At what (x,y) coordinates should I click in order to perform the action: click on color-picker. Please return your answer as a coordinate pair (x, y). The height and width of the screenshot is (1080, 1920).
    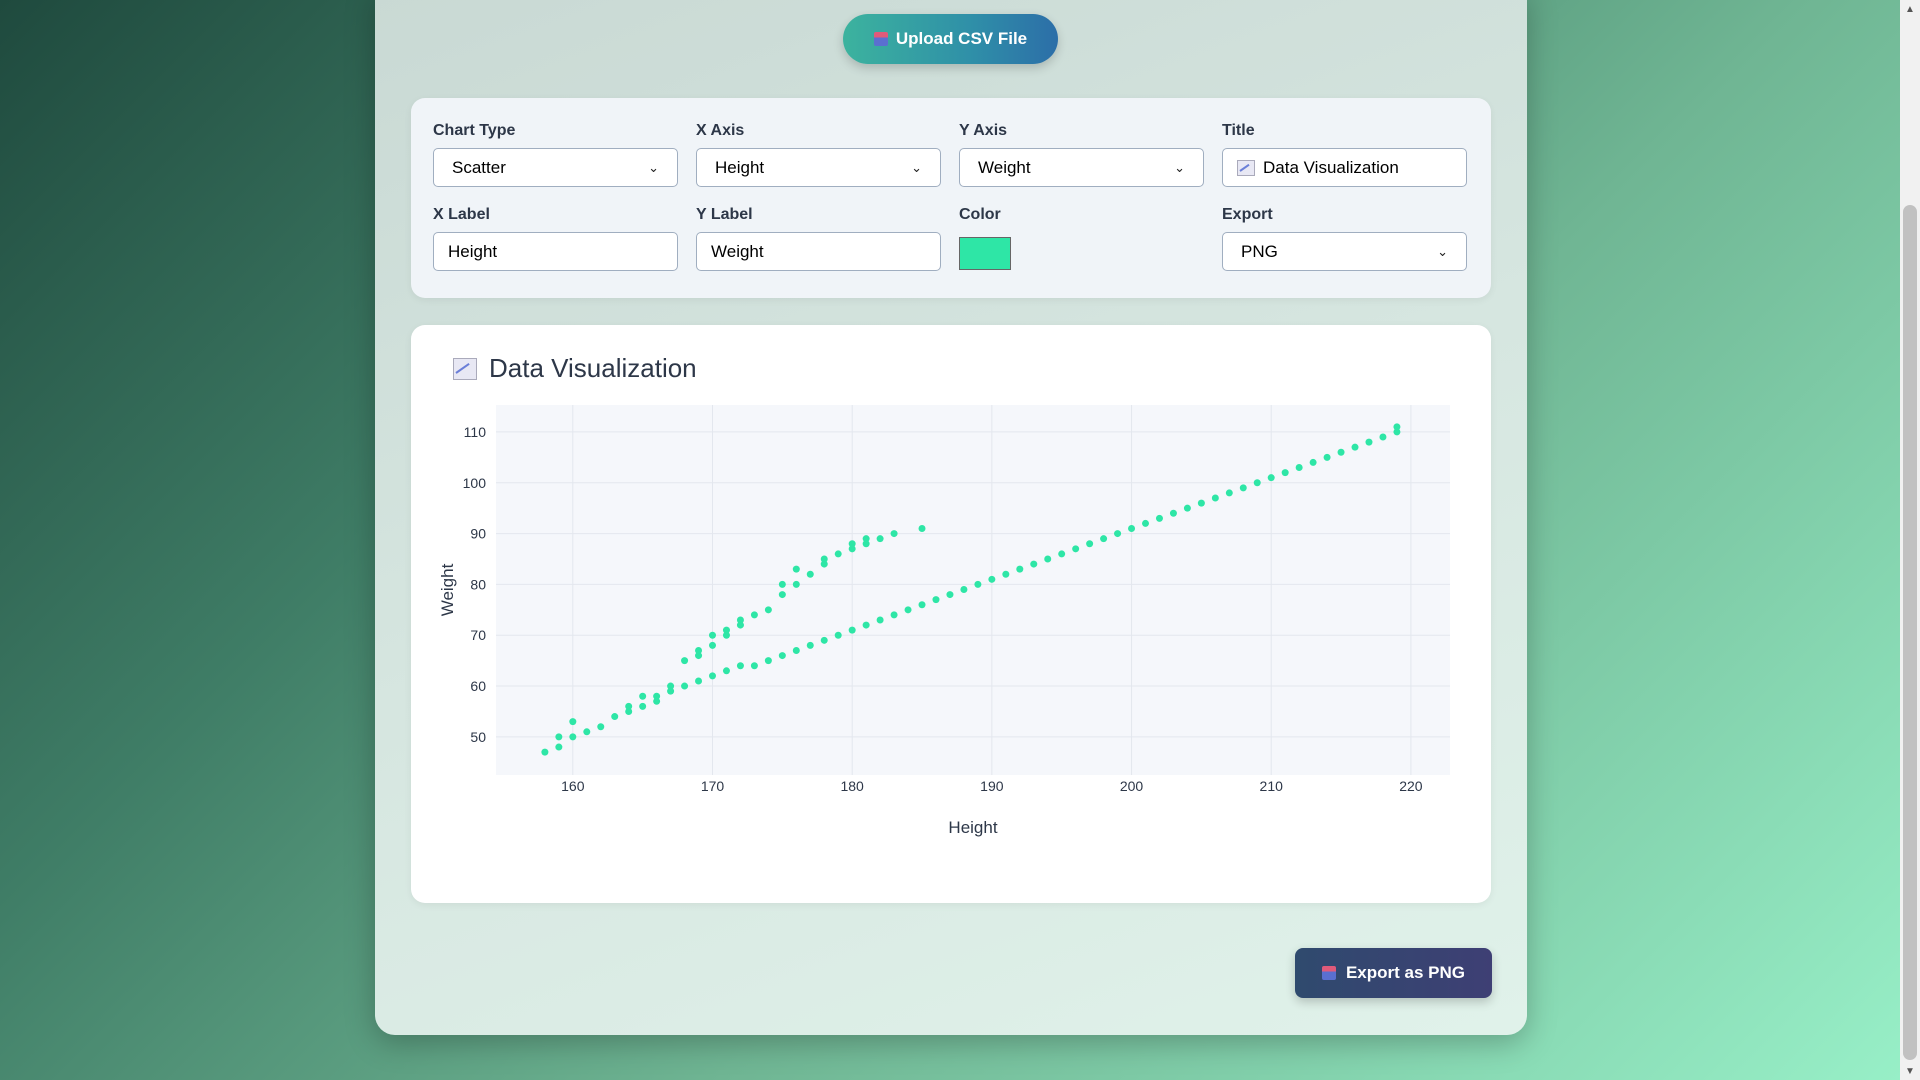
    Looking at the image, I should click on (985, 253).